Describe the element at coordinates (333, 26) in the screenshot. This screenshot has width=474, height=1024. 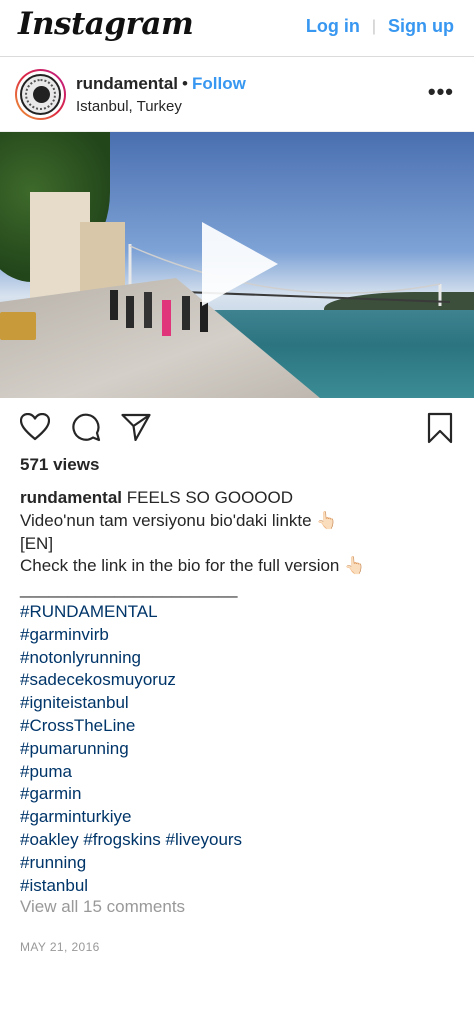
I see `login-link: Log in` at that location.